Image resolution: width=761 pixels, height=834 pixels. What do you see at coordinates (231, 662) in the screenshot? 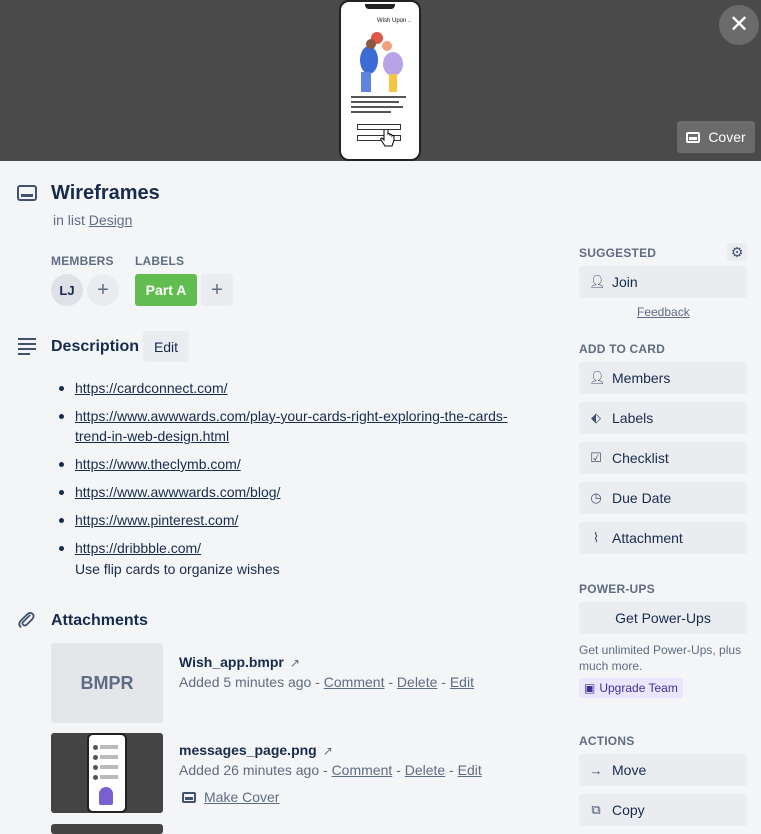
I see `attachment-filename: Wish_app.bmpr` at bounding box center [231, 662].